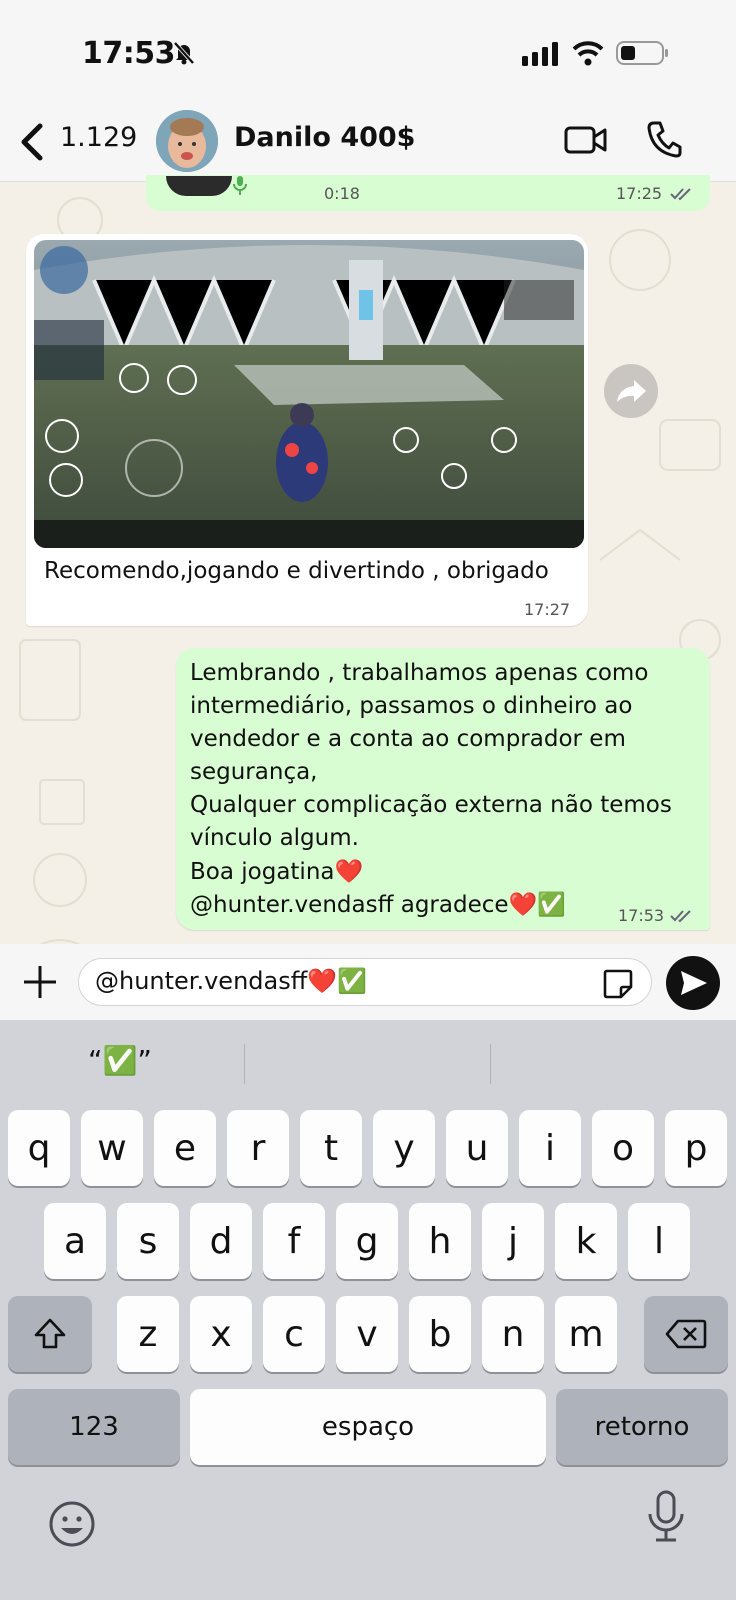  I want to click on space-key: espaço, so click(368, 1427).